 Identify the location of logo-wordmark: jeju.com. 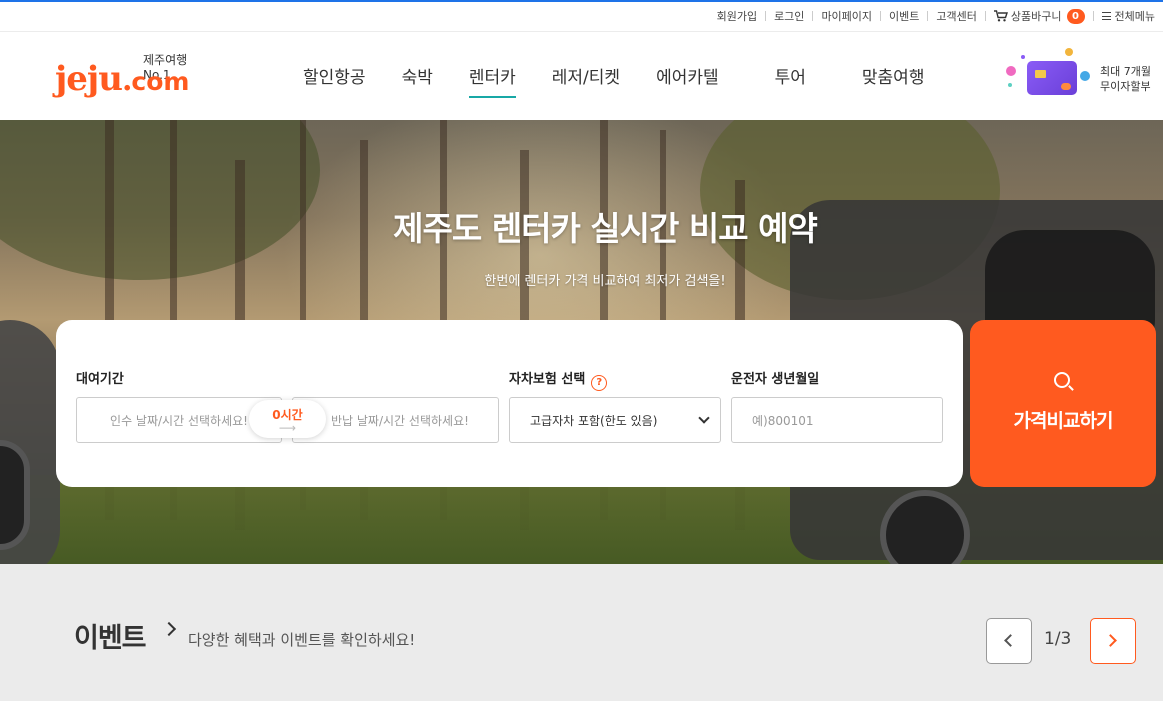
(122, 79).